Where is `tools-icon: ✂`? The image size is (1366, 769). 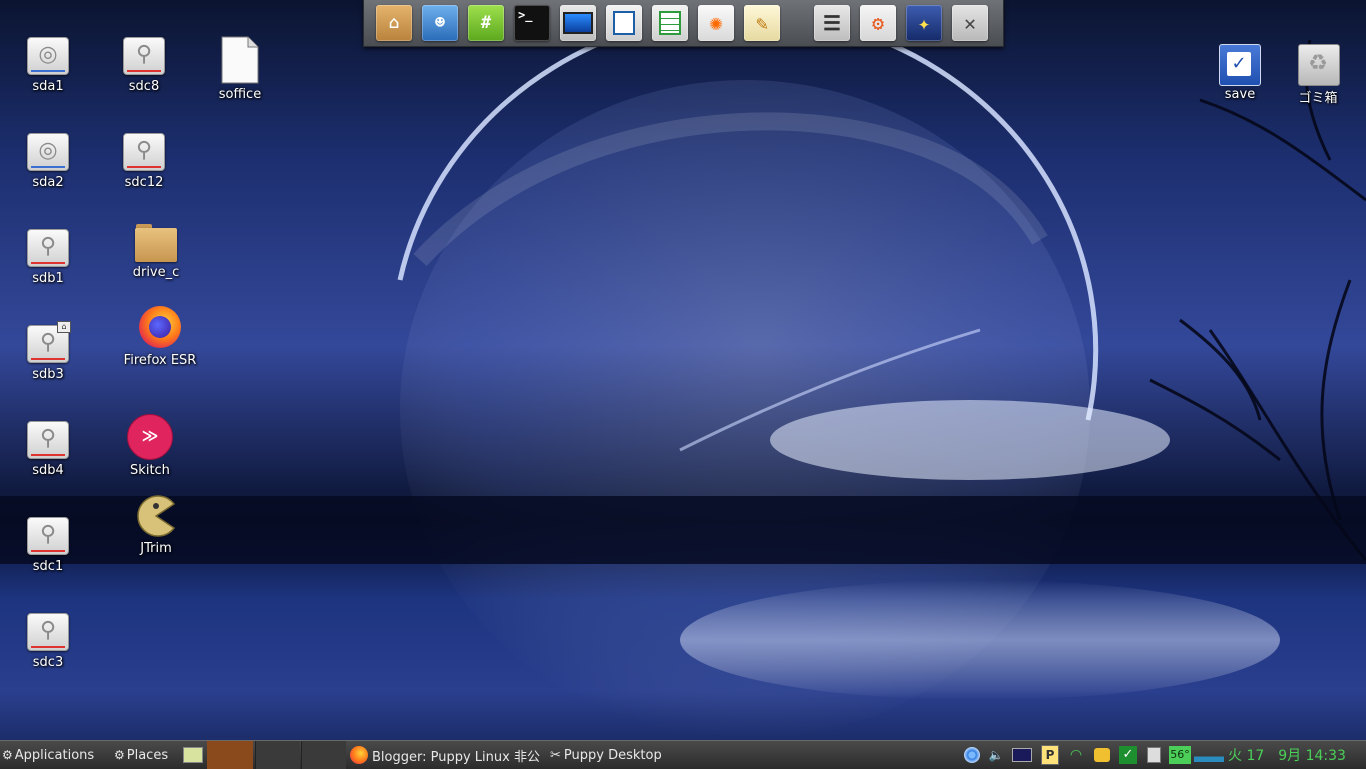
tools-icon: ✂ is located at coordinates (555, 755).